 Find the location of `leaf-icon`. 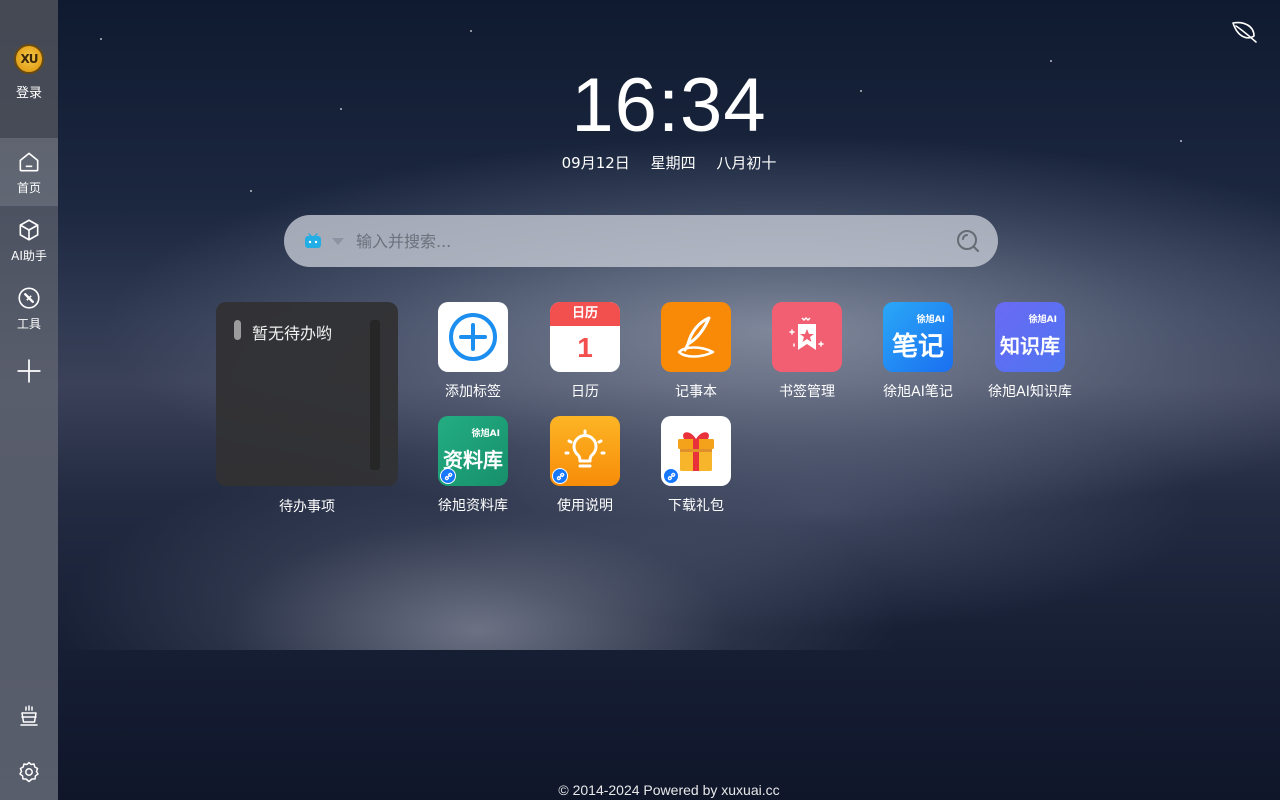

leaf-icon is located at coordinates (1244, 32).